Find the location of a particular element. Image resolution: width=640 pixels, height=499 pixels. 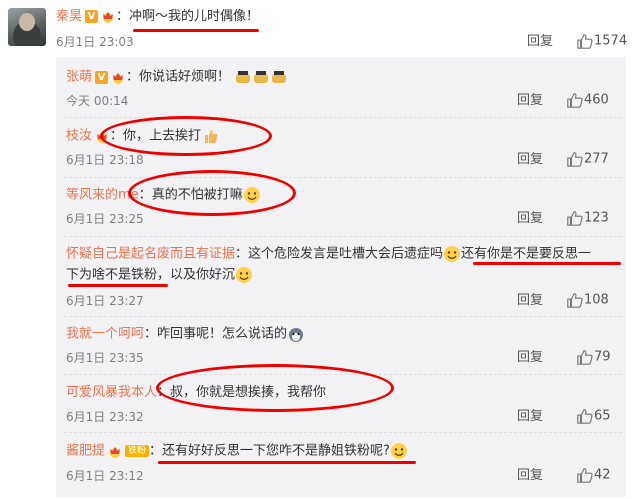

like-button: 123 is located at coordinates (587, 218).